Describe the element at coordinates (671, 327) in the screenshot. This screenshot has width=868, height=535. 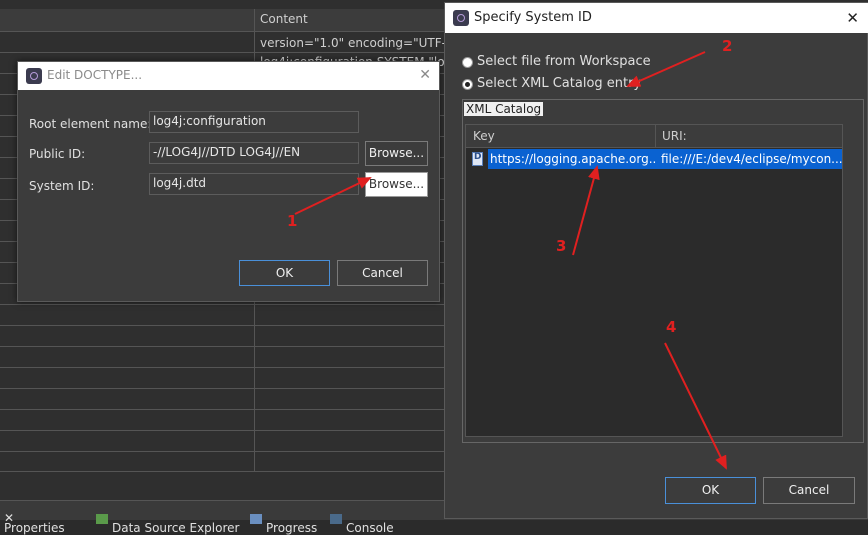
I see `annotation-4: 4` at that location.